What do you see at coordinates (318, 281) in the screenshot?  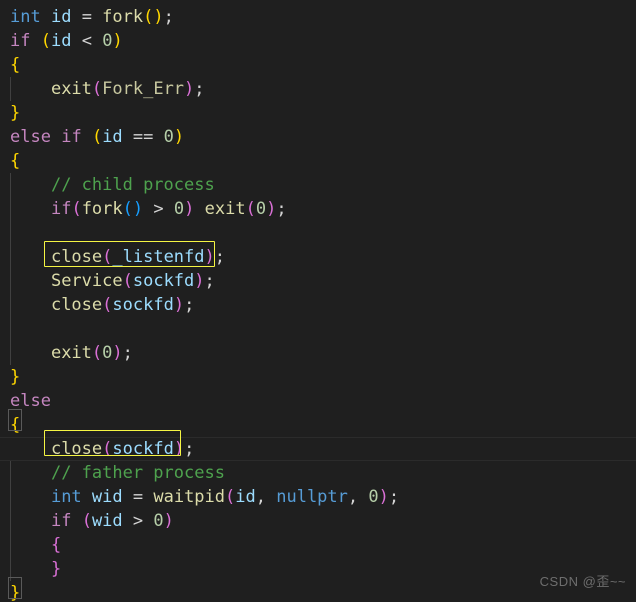 I see `code-line-12: Service(sockfd);` at bounding box center [318, 281].